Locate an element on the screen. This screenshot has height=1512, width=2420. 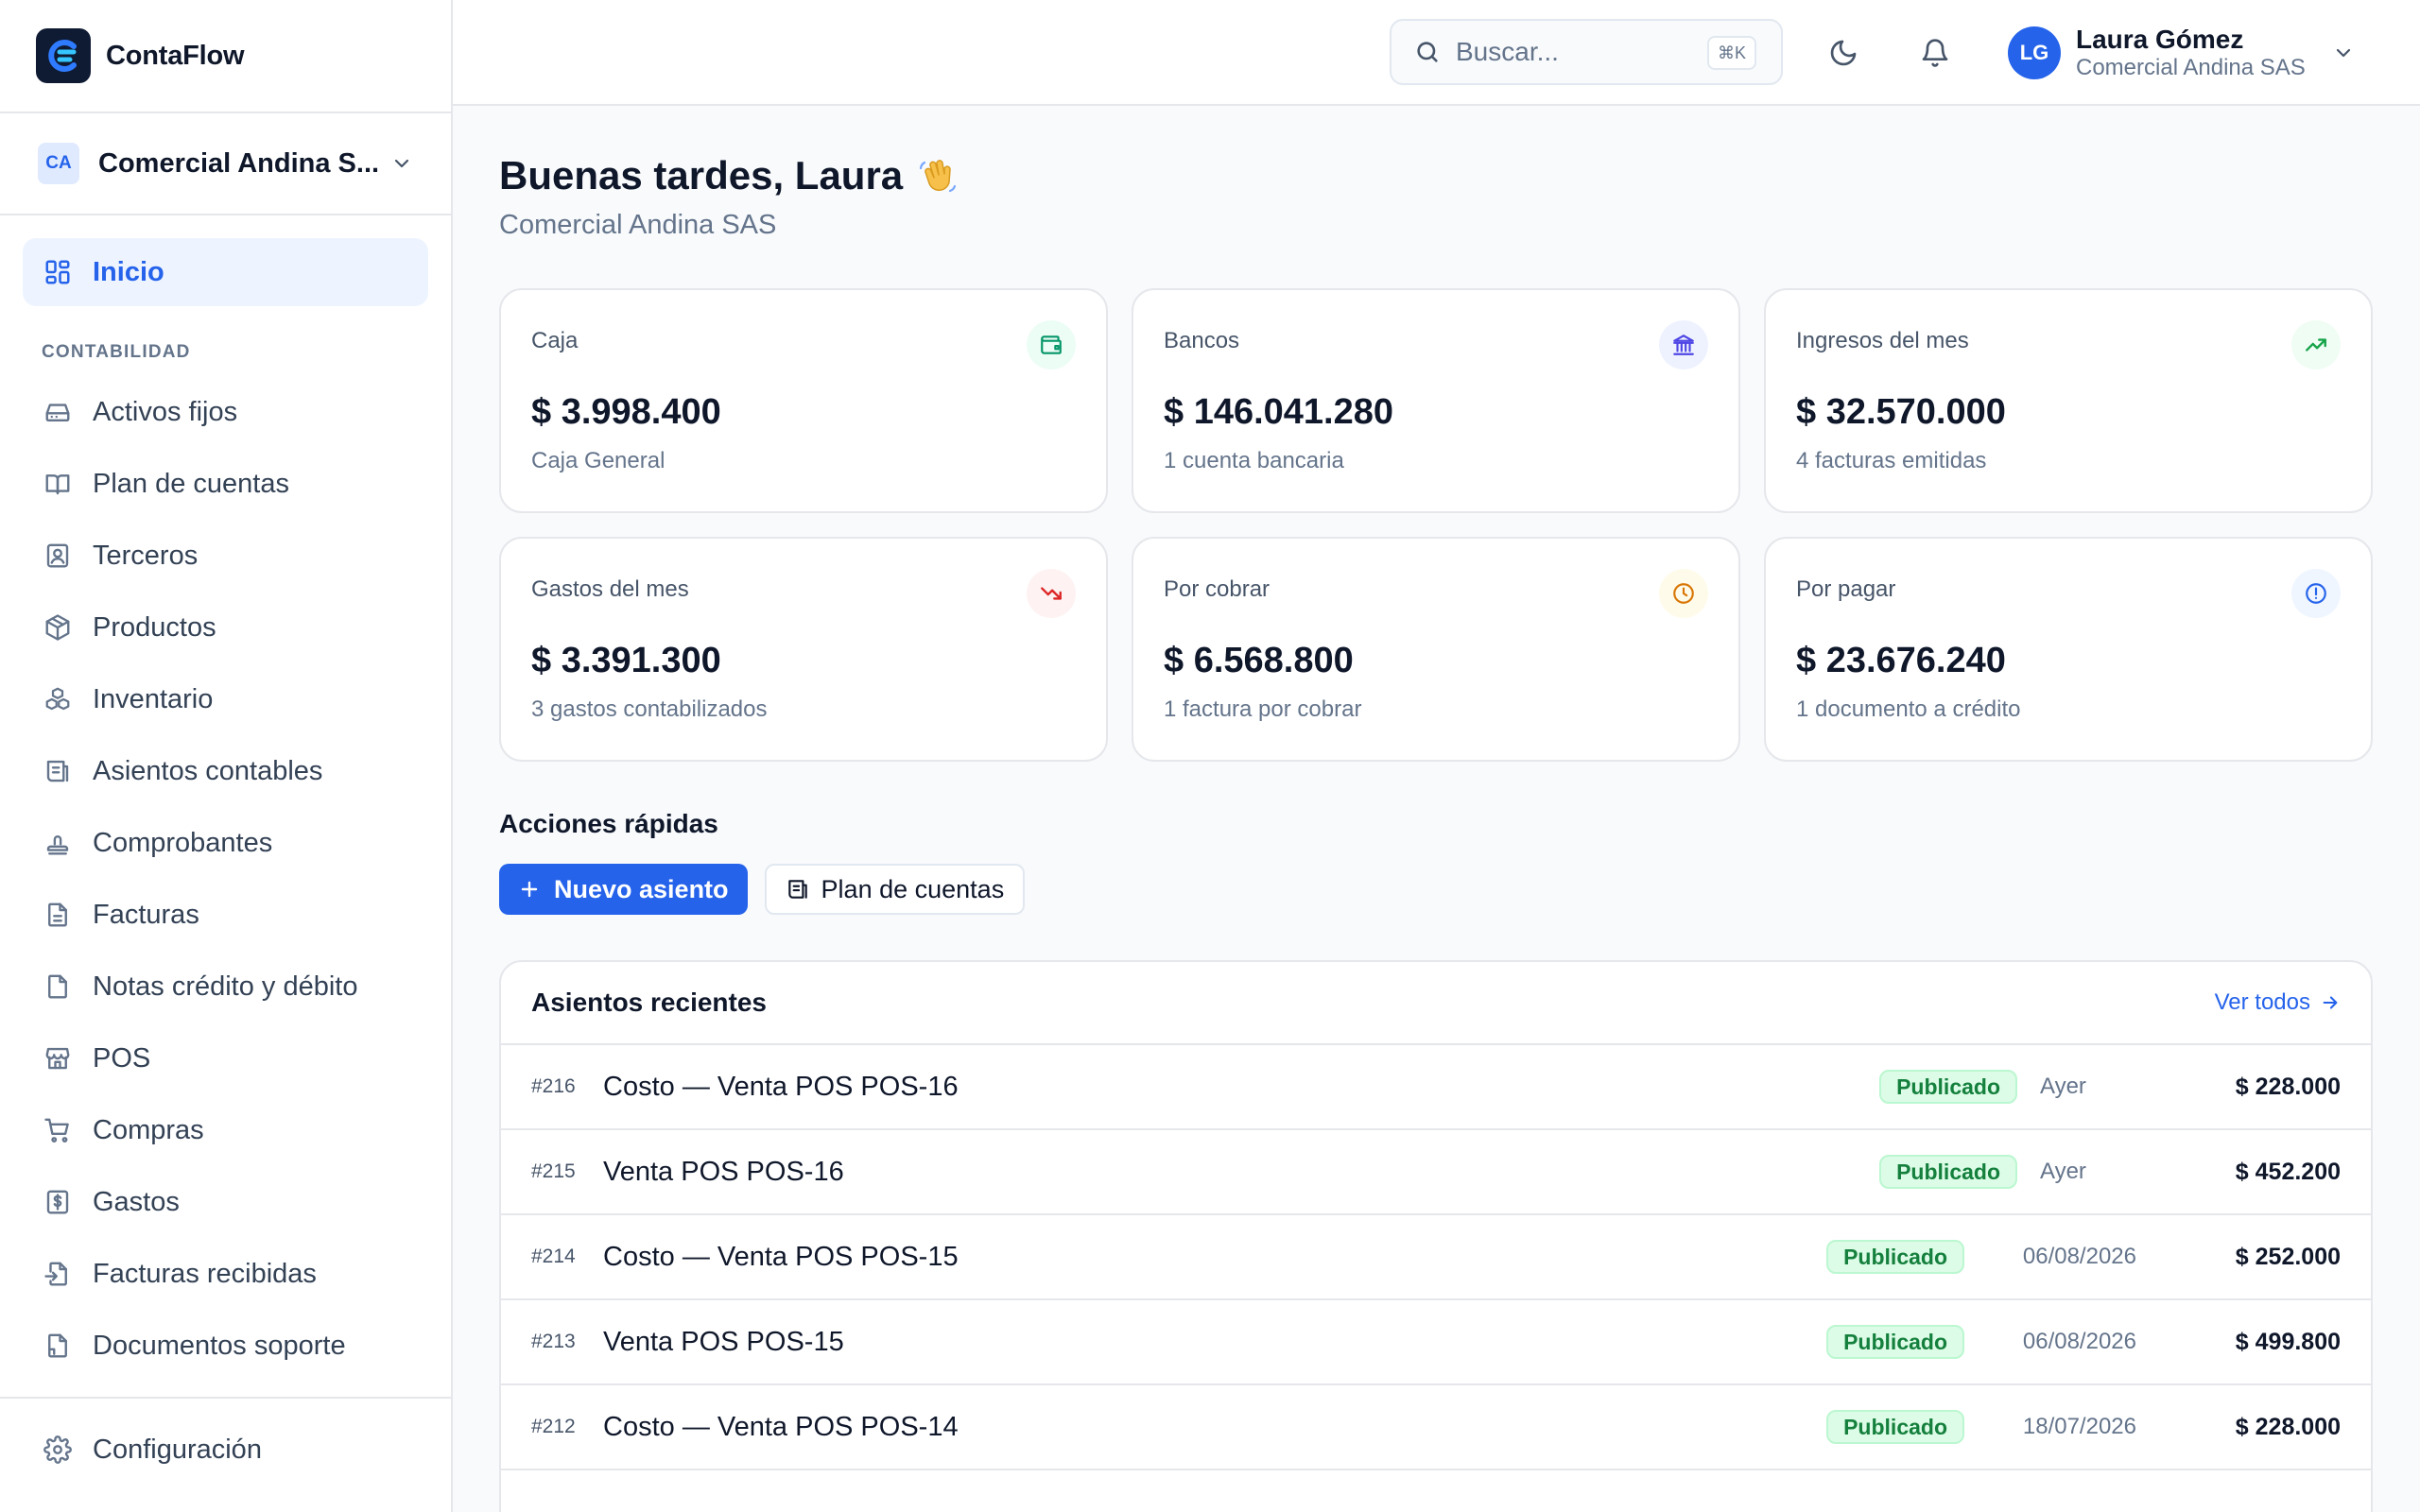
sidebar-item-label: Comprobantes is located at coordinates (183, 842).